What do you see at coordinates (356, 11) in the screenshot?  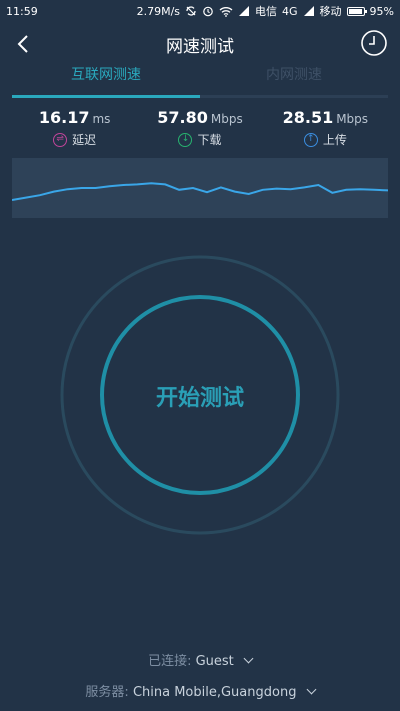 I see `battery-icon` at bounding box center [356, 11].